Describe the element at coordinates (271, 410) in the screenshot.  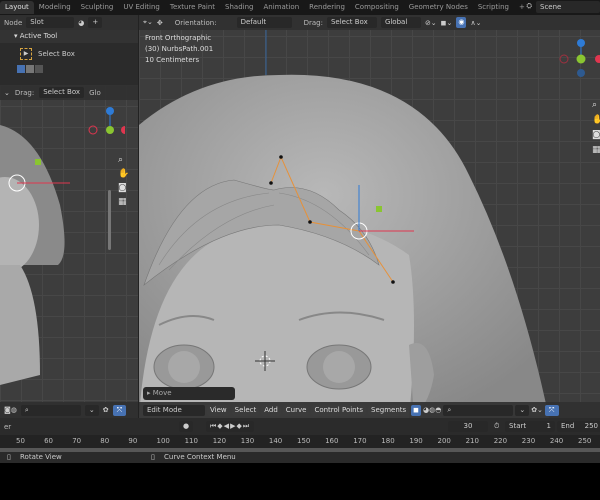
I see `menu-add: Add` at that location.